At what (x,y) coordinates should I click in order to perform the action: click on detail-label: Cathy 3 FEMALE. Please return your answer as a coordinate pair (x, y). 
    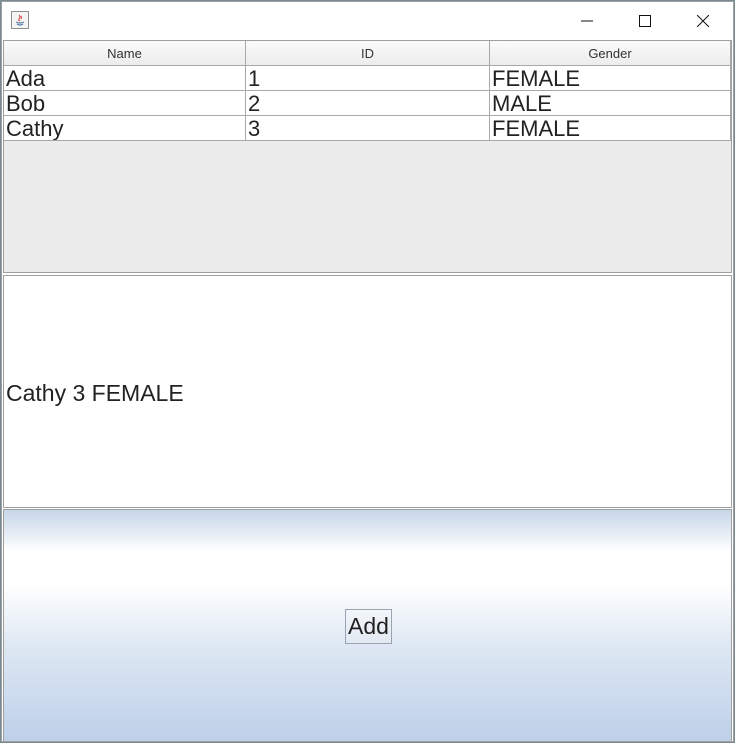
    Looking at the image, I should click on (95, 393).